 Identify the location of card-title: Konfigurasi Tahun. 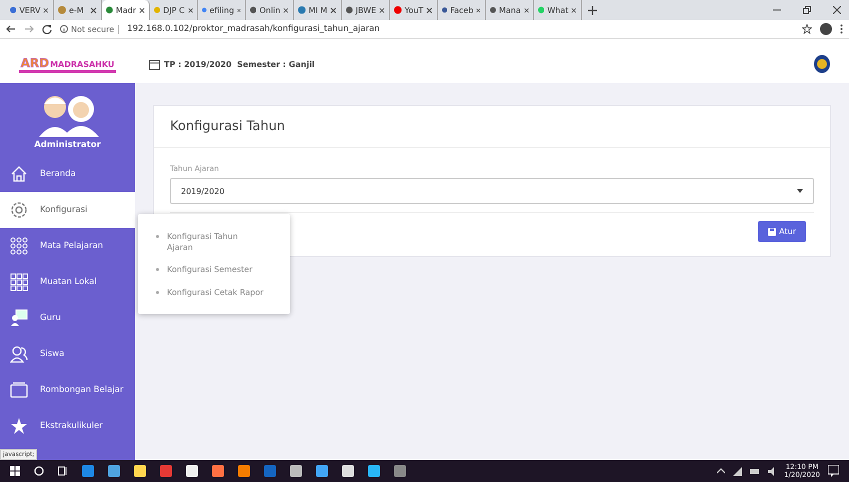
(492, 127).